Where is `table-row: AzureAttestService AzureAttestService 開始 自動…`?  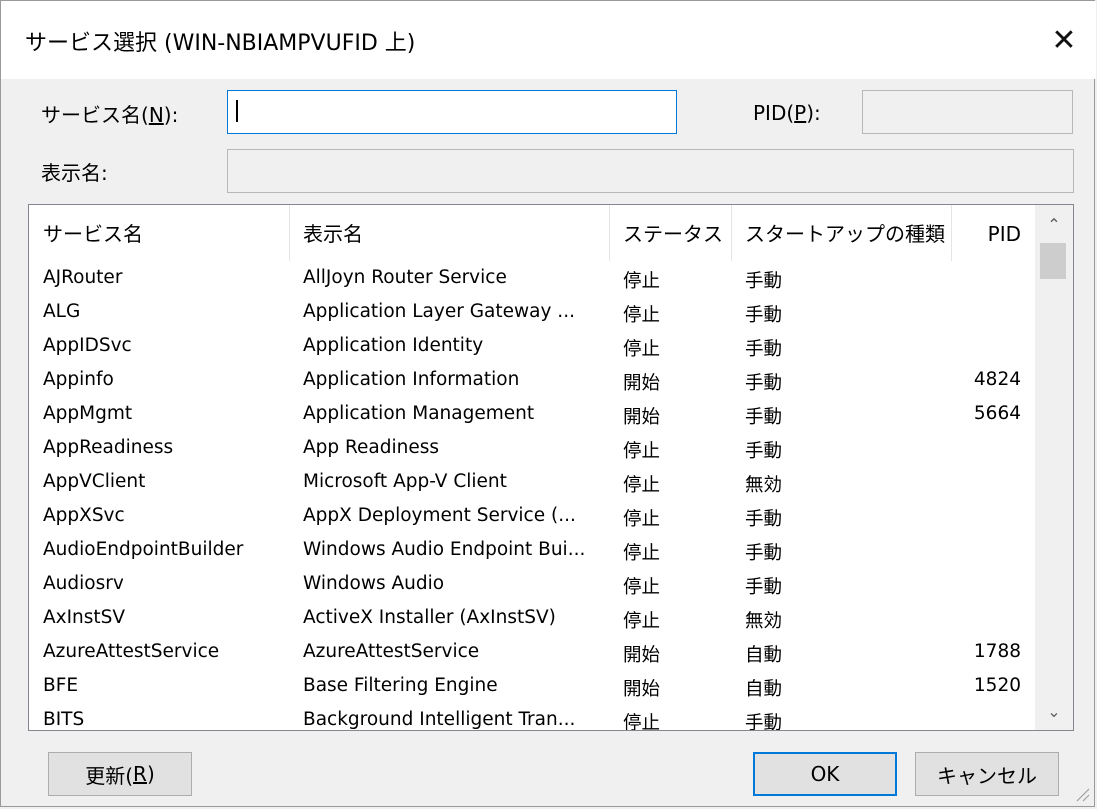 table-row: AzureAttestService AzureAttestService 開始 自動… is located at coordinates (532, 652).